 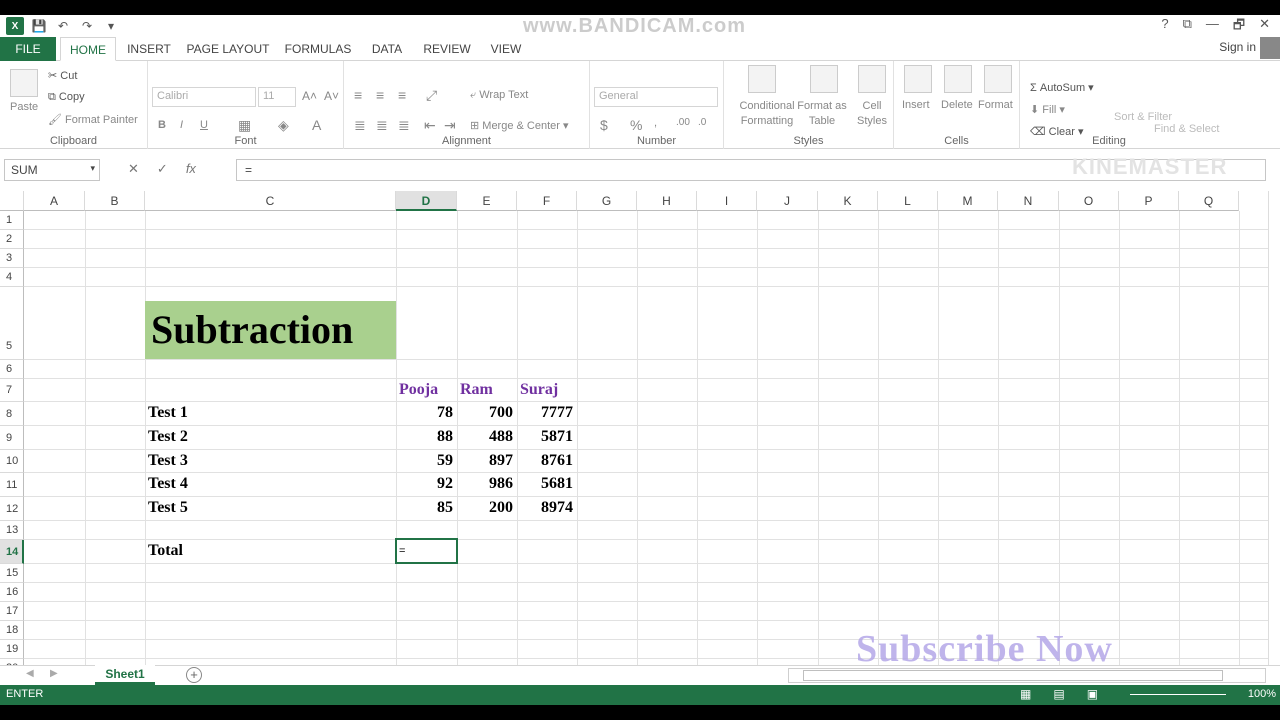 I want to click on value-cell: 85, so click(x=424, y=508).